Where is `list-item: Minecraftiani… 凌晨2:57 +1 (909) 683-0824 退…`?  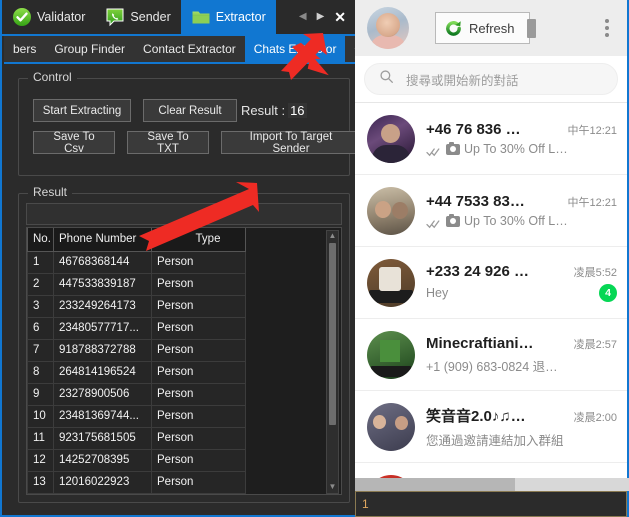 list-item: Minecraftiani… 凌晨2:57 +1 (909) 683-0824 退… is located at coordinates (491, 355).